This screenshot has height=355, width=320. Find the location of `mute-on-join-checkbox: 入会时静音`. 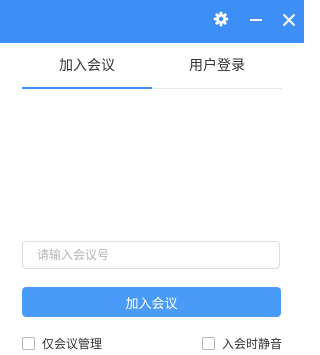

mute-on-join-checkbox: 入会时静音 is located at coordinates (242, 343).